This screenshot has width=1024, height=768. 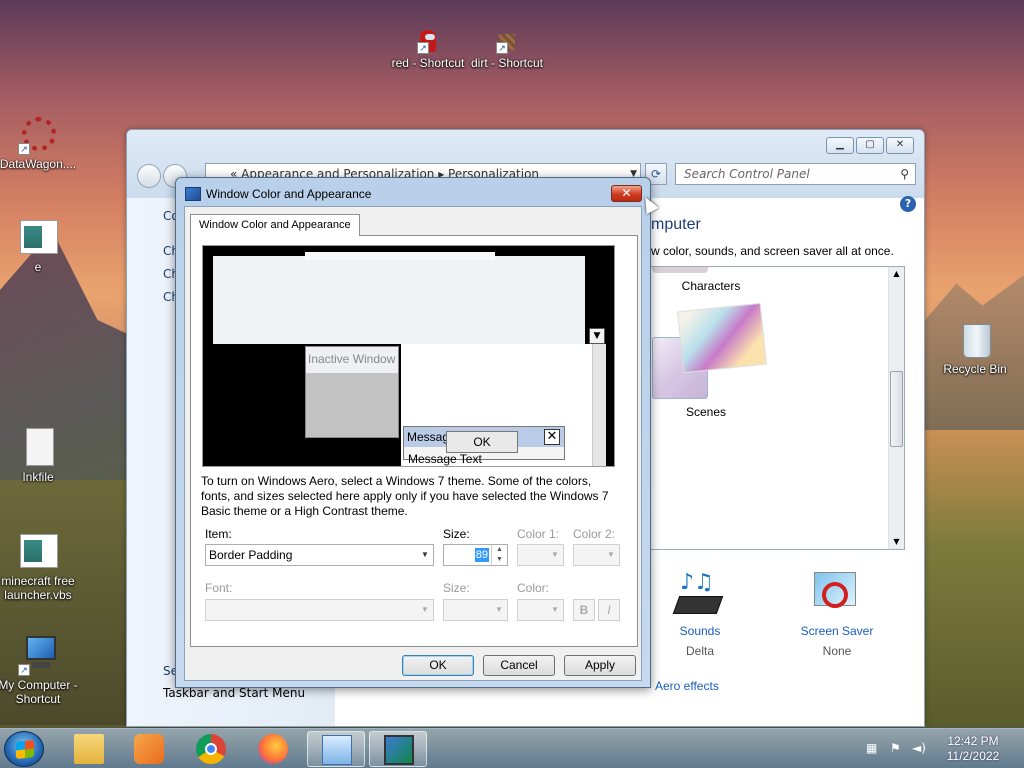 I want to click on flag-icon: ⚑, so click(x=897, y=748).